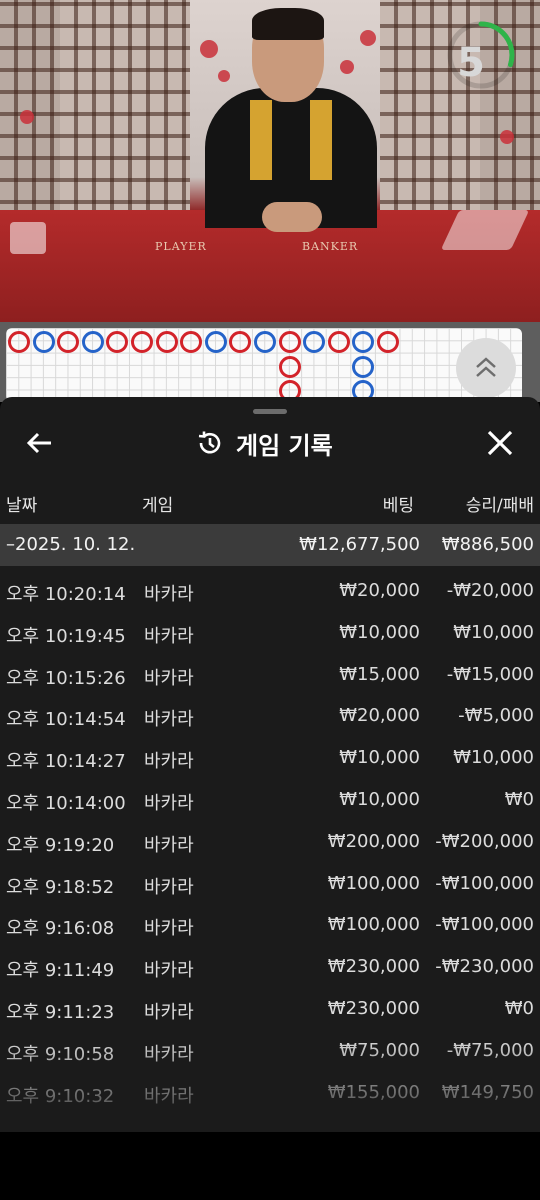 This screenshot has height=1200, width=540. What do you see at coordinates (292, 217) in the screenshot?
I see `dealer-hands` at bounding box center [292, 217].